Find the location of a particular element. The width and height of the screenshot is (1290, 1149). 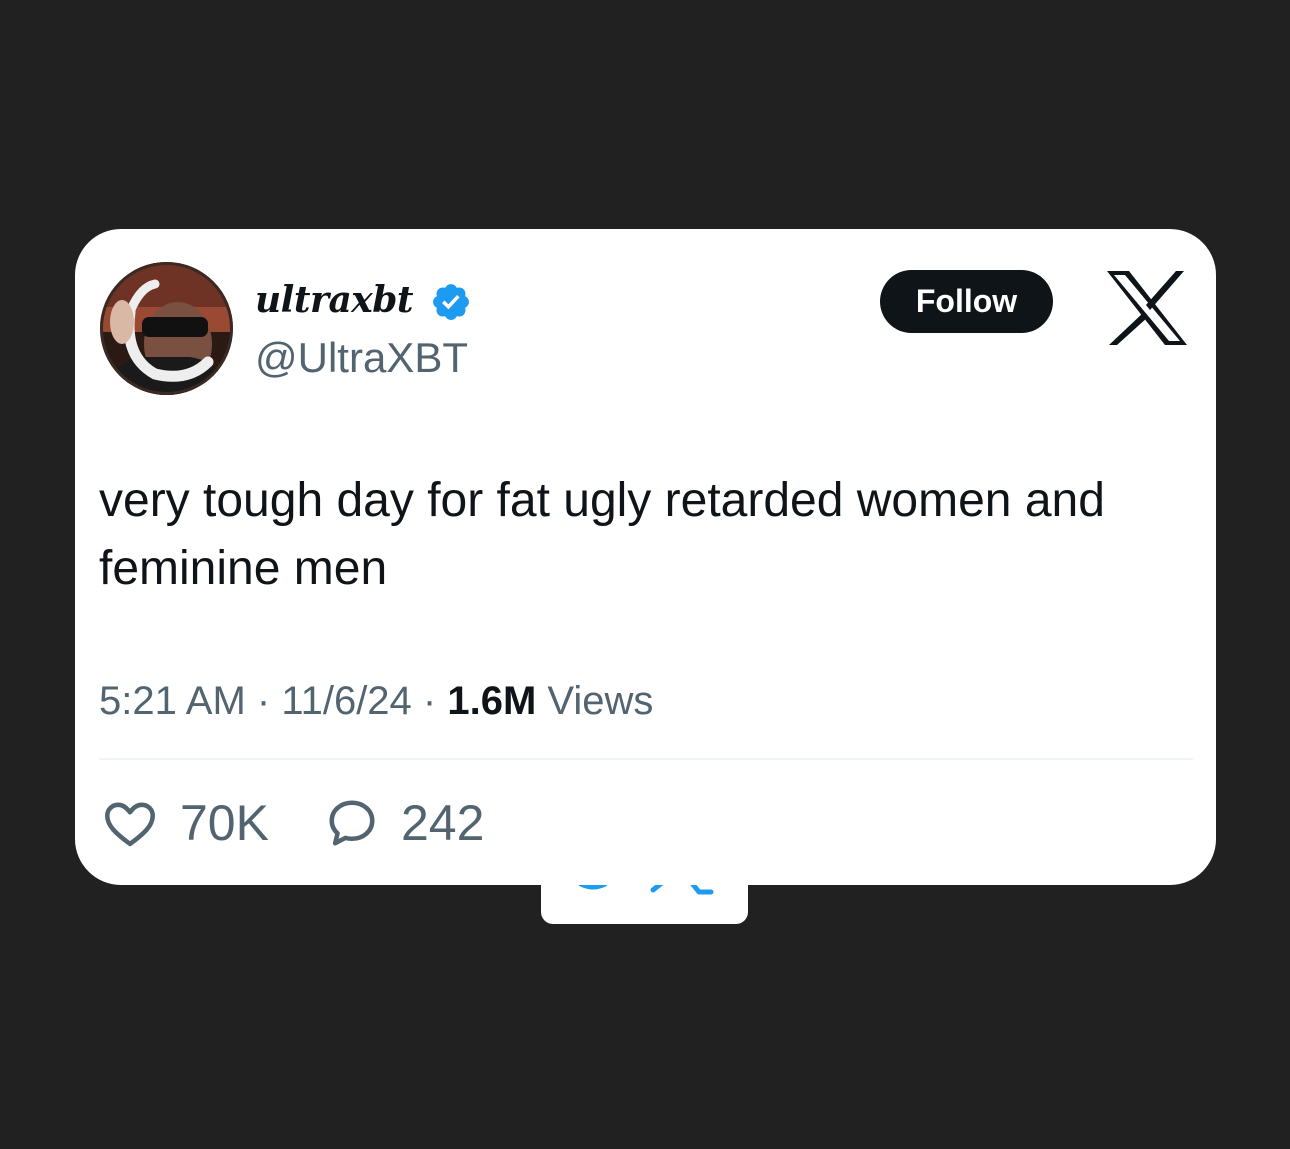

views-label: Views is located at coordinates (595, 701).